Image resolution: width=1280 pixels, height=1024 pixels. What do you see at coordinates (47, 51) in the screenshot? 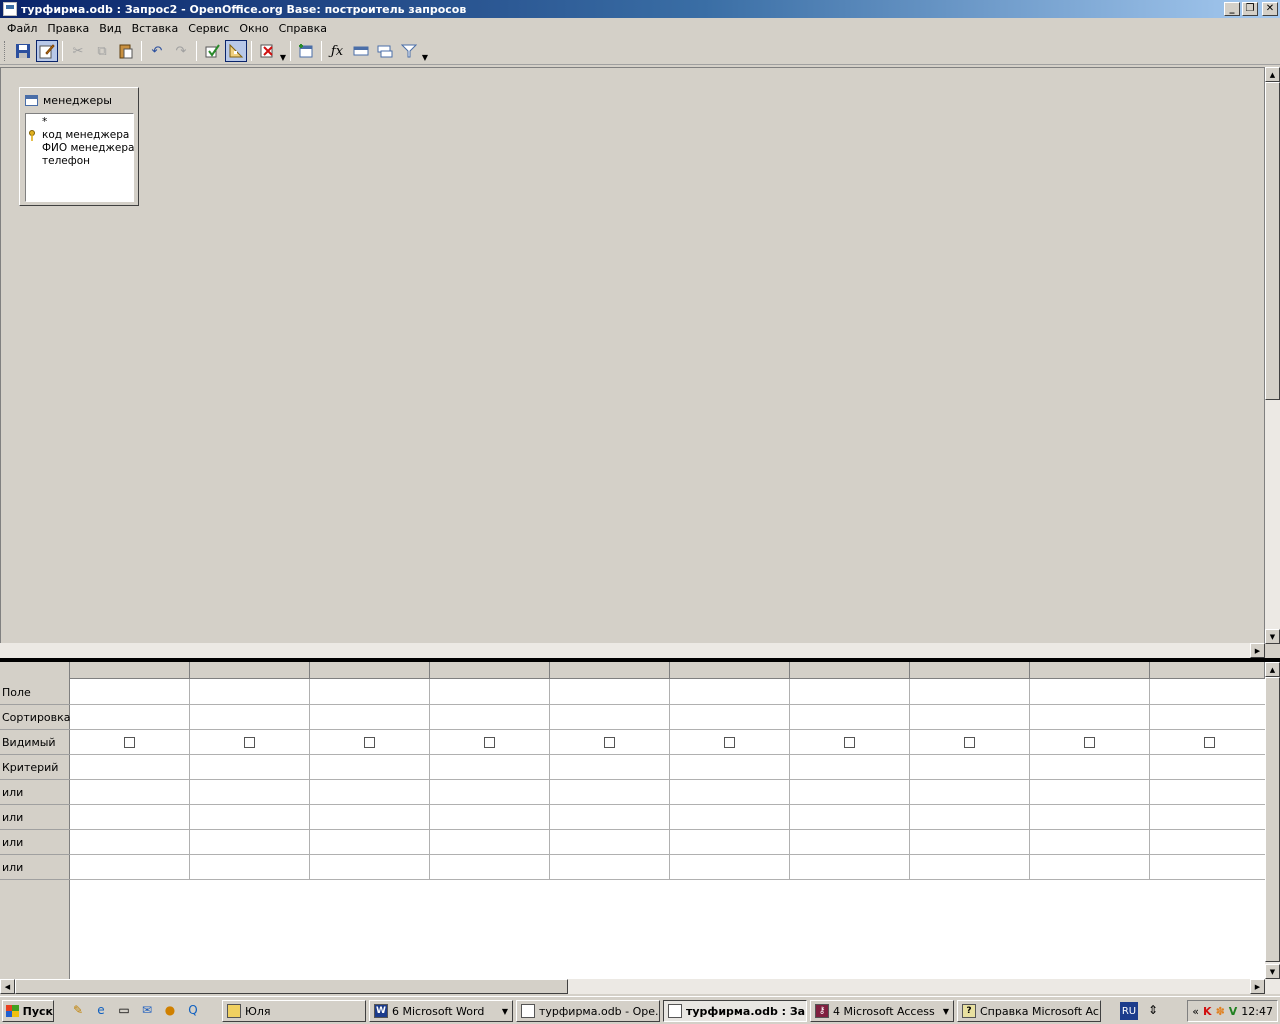
I see `edit-icon` at bounding box center [47, 51].